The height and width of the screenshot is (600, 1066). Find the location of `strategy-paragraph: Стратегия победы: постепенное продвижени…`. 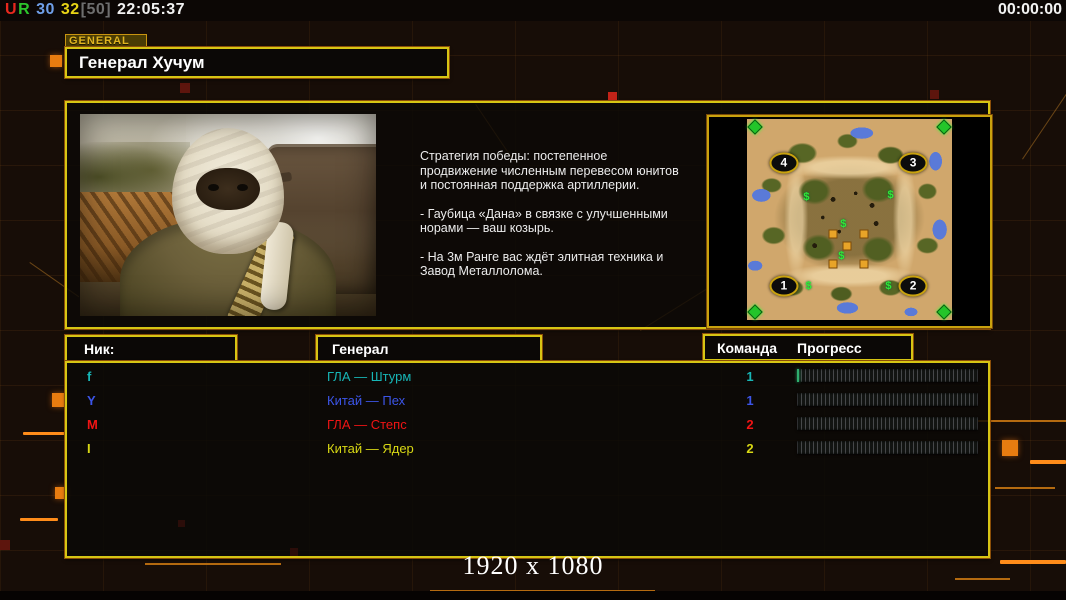

strategy-paragraph: Стратегия победы: постепенное продвижени… is located at coordinates (549, 170).